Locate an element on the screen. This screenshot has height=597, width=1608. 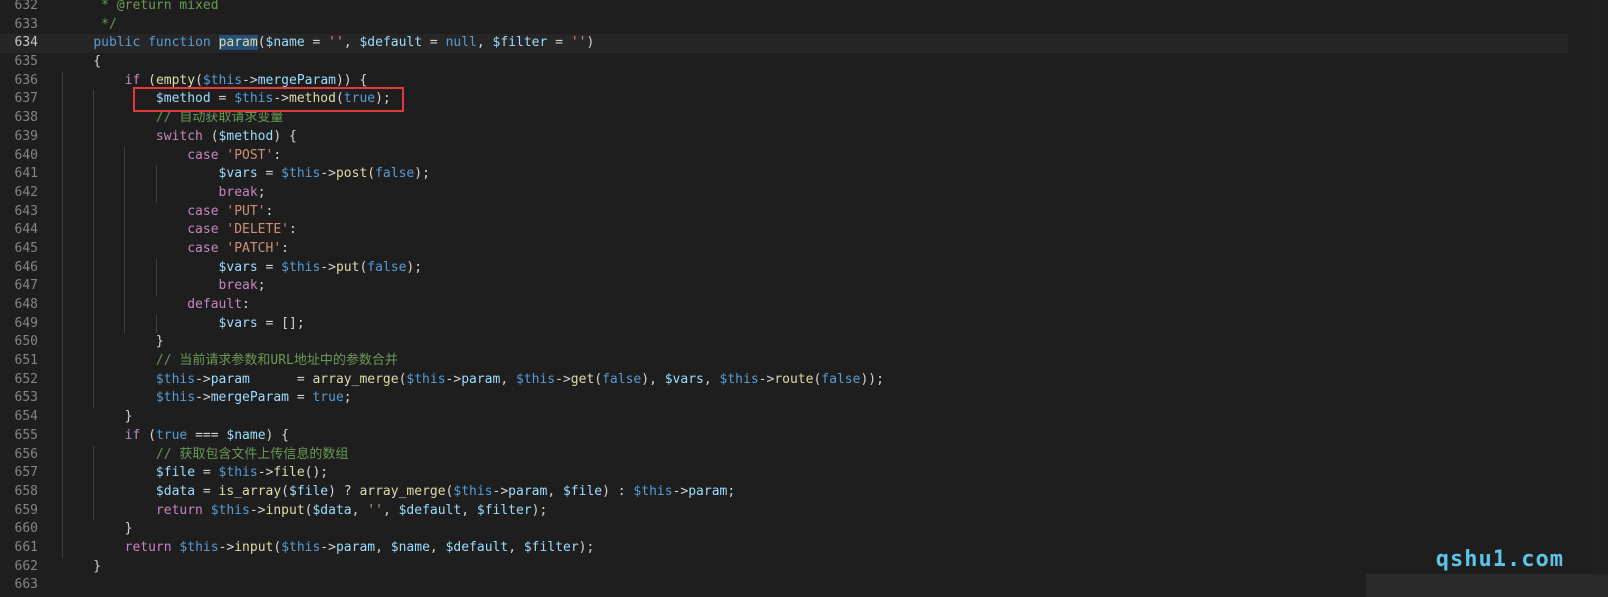
code-token: array_merge is located at coordinates (355, 379).